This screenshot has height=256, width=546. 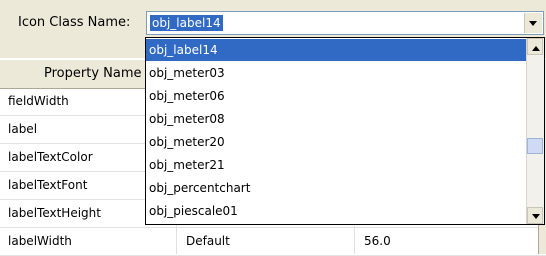 What do you see at coordinates (377, 241) in the screenshot?
I see `property-value-cell: 56.0` at bounding box center [377, 241].